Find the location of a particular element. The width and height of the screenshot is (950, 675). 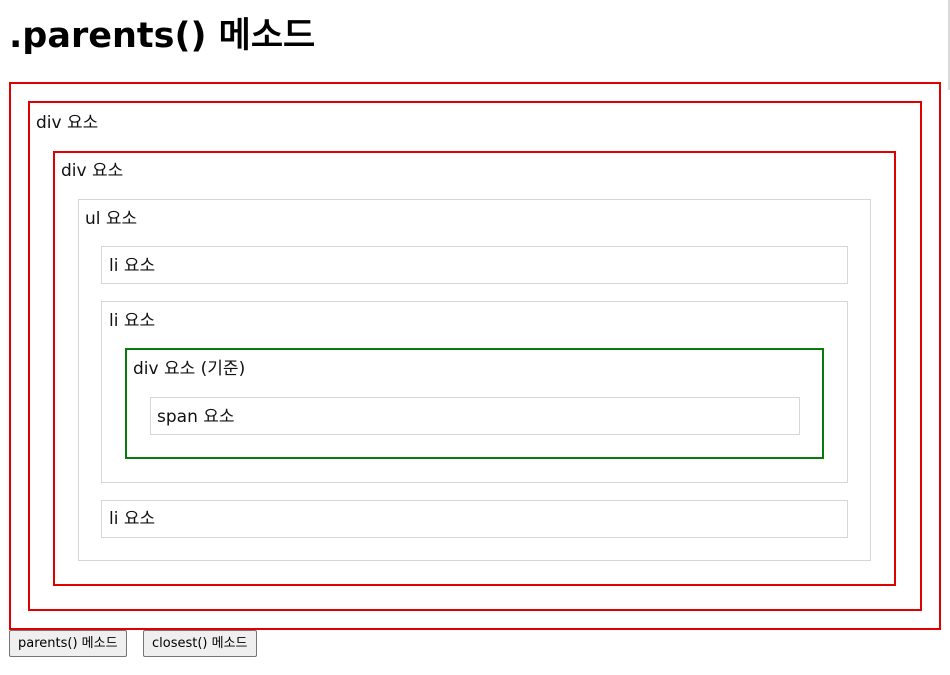

base-div-label: div 요소 (기준) is located at coordinates (189, 369).